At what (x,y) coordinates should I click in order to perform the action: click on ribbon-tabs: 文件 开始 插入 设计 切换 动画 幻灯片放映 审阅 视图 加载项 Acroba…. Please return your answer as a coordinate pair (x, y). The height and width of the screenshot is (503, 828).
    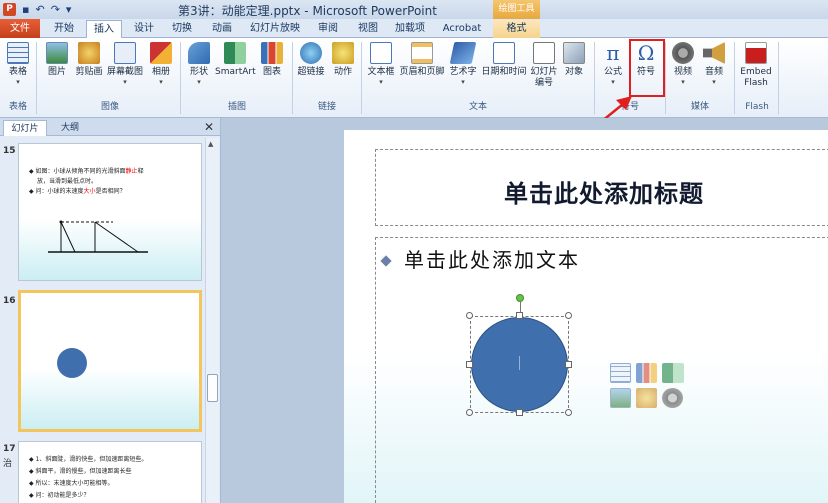
    Looking at the image, I should click on (414, 29).